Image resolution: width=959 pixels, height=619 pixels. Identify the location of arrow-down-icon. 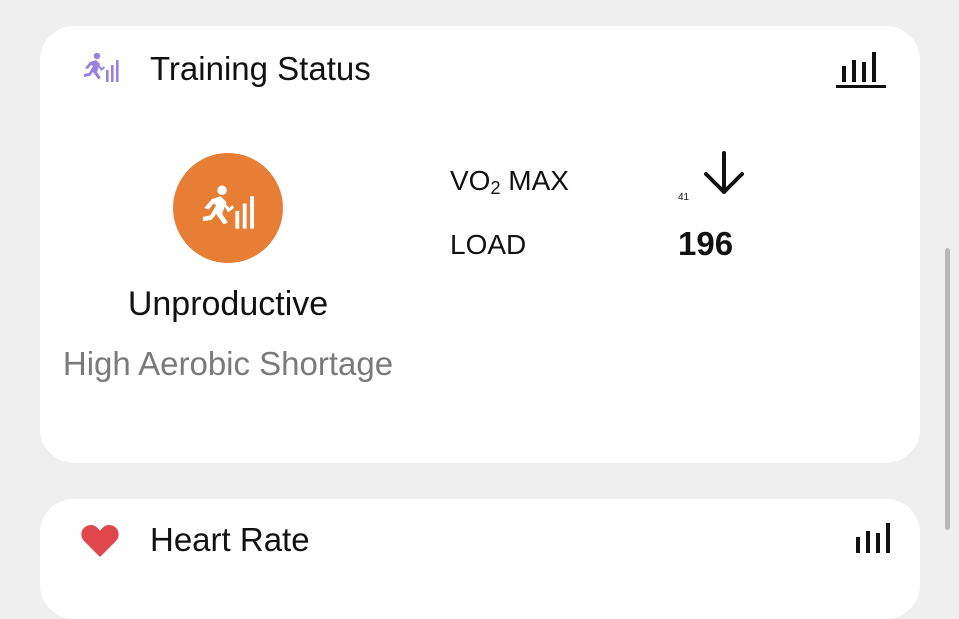
(724, 172).